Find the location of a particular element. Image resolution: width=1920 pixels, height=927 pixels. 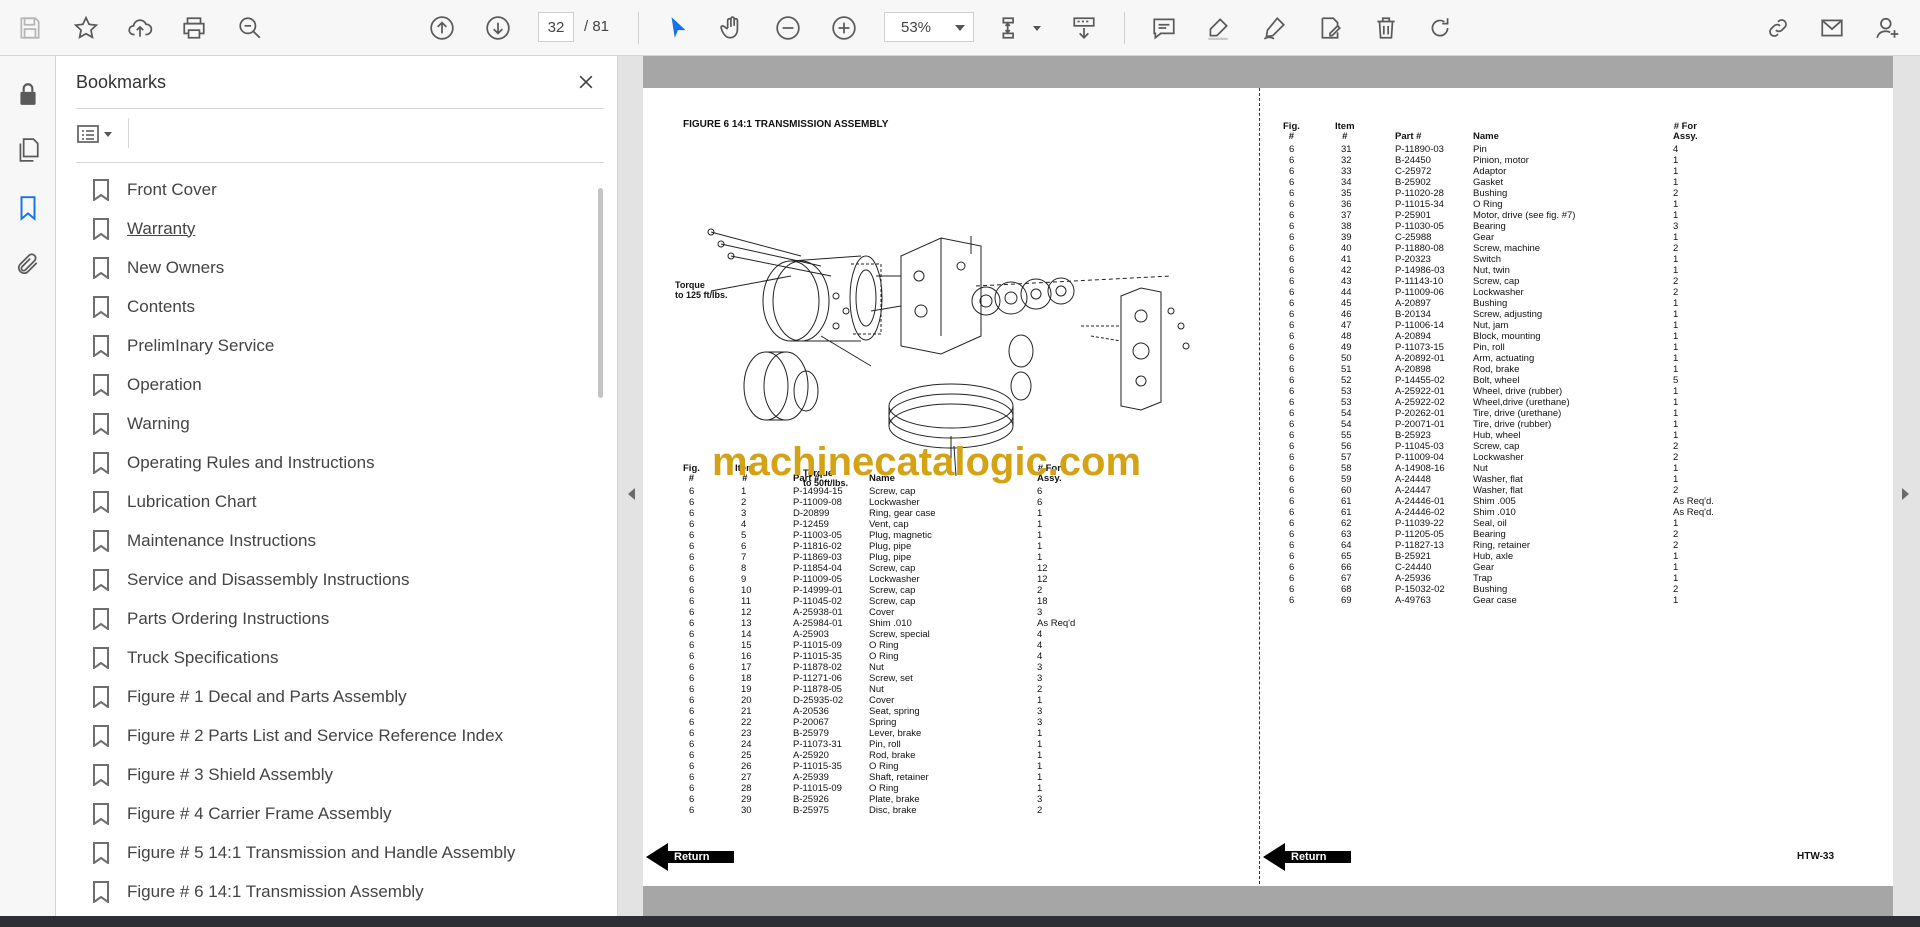

zoom-out-icon is located at coordinates (788, 28).